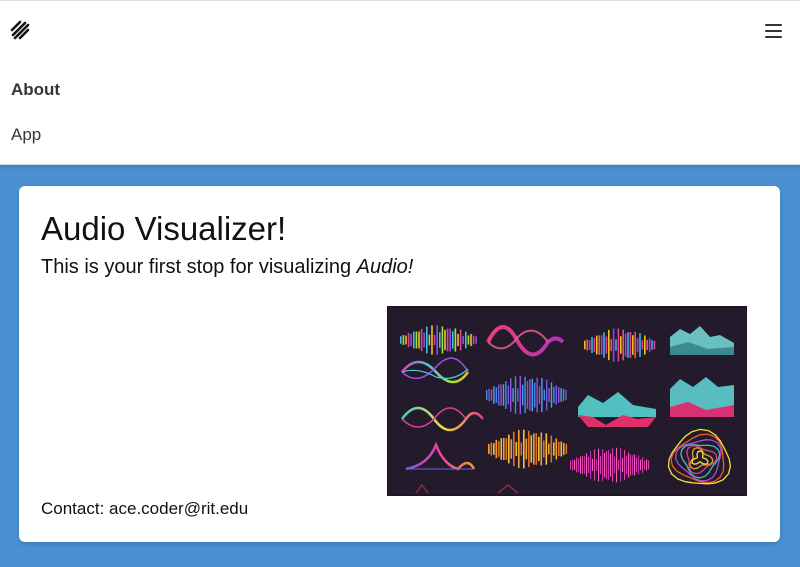 This screenshot has width=800, height=567. I want to click on subtitle-text: This is your first stop for visualizing, so click(199, 267).